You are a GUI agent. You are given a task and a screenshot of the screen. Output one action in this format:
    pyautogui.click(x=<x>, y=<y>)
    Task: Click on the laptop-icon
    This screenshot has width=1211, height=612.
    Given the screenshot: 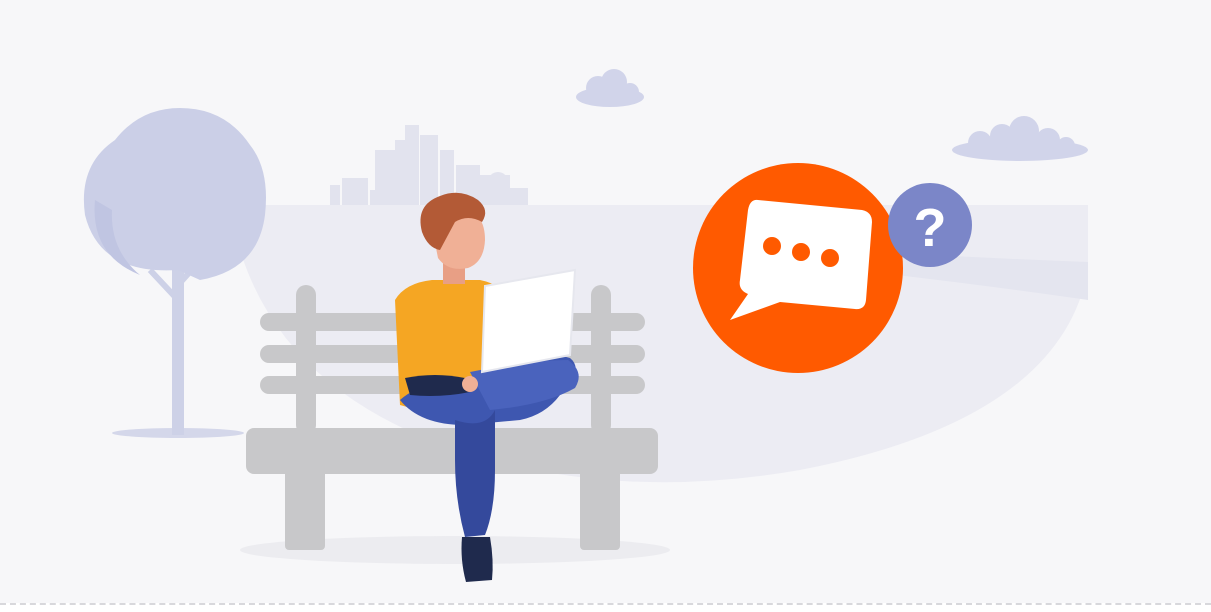 What is the action you would take?
    pyautogui.click(x=528, y=321)
    